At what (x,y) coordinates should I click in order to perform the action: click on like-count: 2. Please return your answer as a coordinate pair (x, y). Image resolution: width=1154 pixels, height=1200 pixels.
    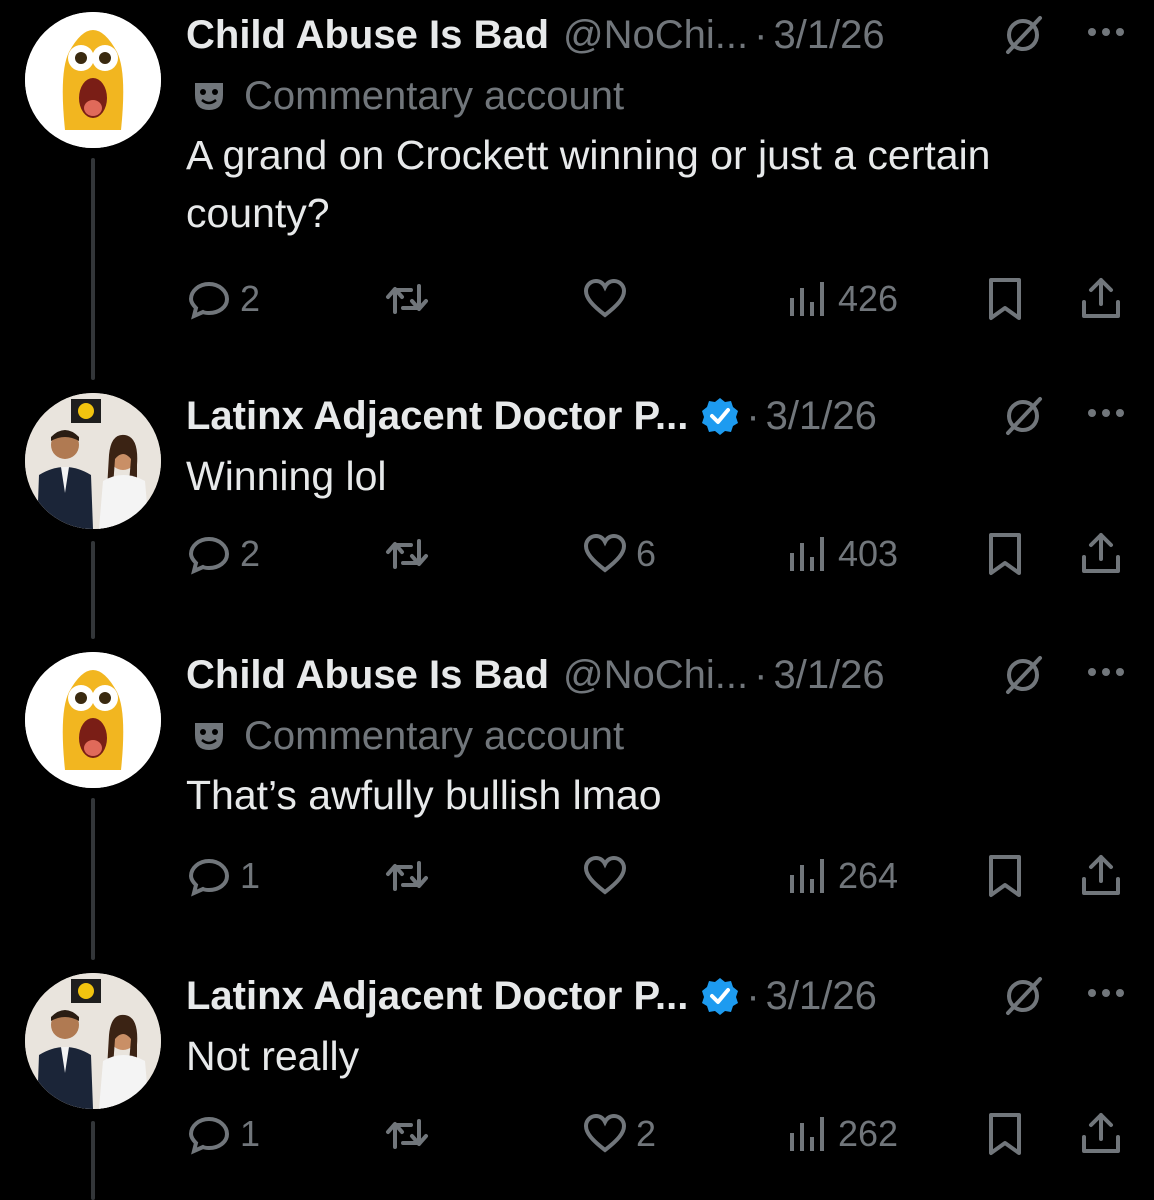
    Looking at the image, I should click on (646, 1133).